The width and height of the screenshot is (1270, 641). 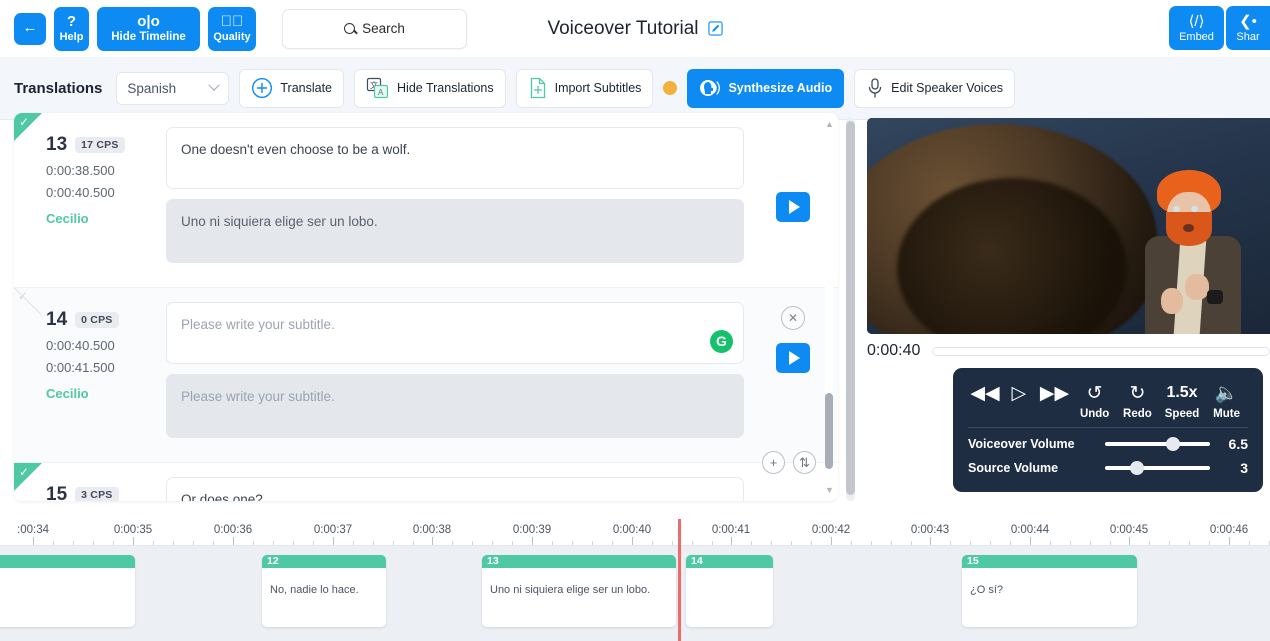 I want to click on source-text-input: One doesn't even choose to be a wolf., so click(x=455, y=158).